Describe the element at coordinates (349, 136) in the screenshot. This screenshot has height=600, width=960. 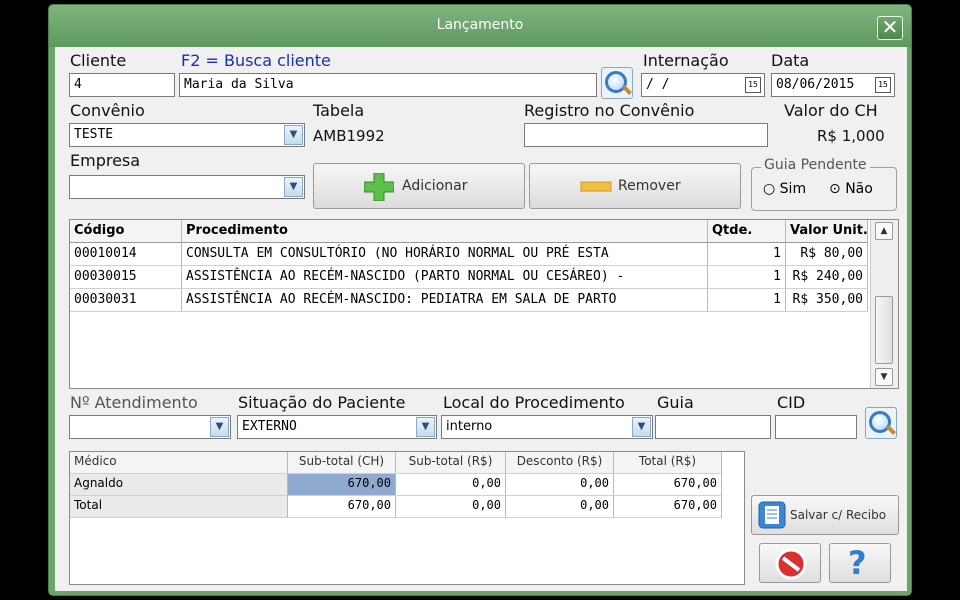
I see `tabela-value: AMB1992` at that location.